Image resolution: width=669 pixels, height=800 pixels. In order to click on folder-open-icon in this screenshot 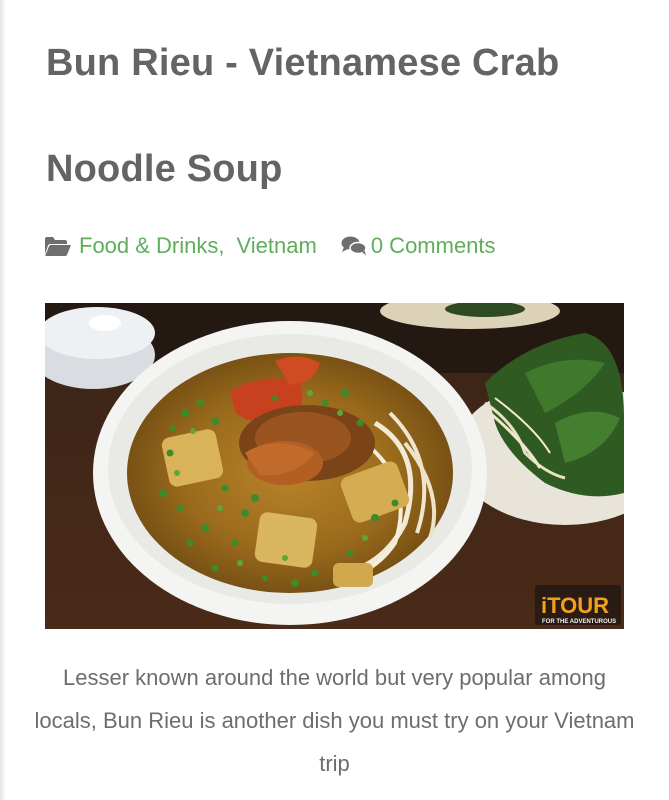, I will do `click(57, 246)`.